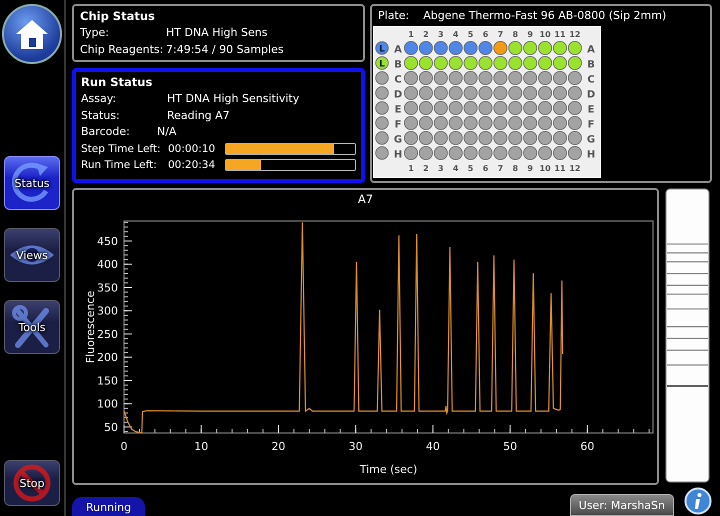  Describe the element at coordinates (622, 505) in the screenshot. I see `user-button: User: MarshaSn` at that location.